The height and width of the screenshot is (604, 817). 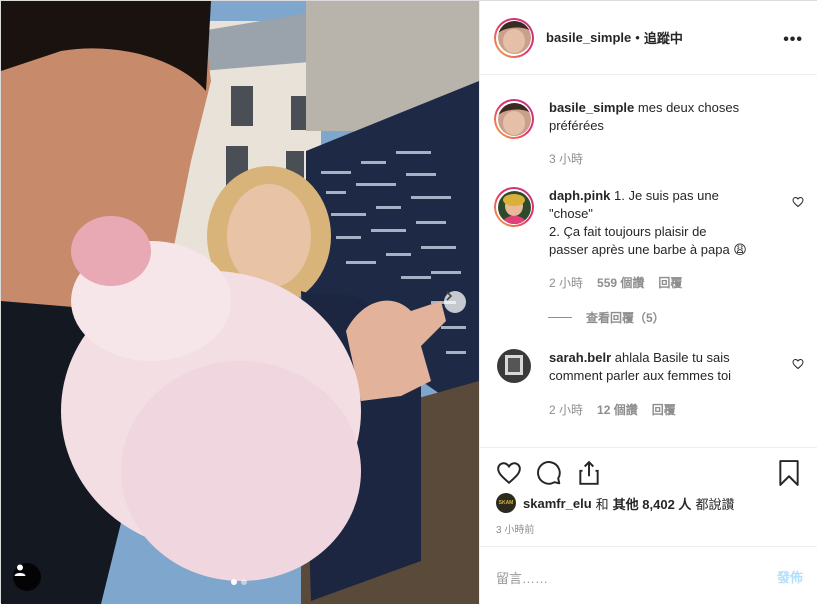 I want to click on caption-avatar, so click(x=514, y=119).